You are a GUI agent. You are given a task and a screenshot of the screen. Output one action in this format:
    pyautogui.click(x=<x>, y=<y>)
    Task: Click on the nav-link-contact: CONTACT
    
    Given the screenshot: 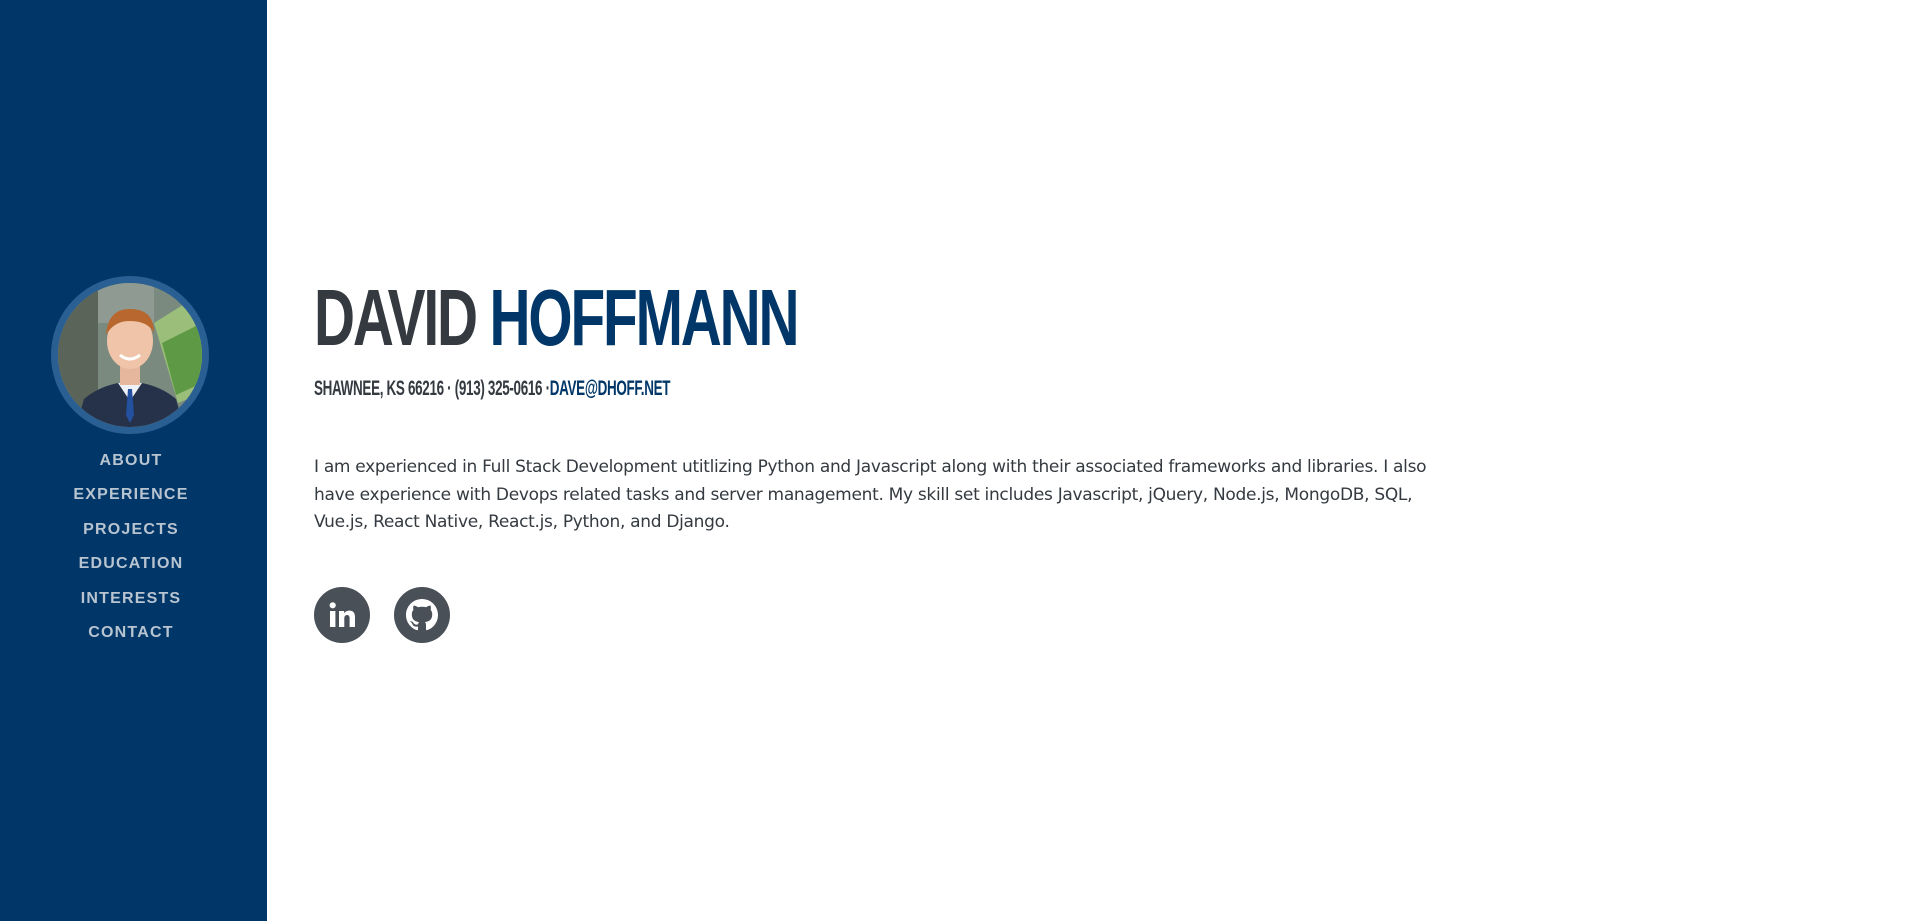 What is the action you would take?
    pyautogui.click(x=130, y=632)
    